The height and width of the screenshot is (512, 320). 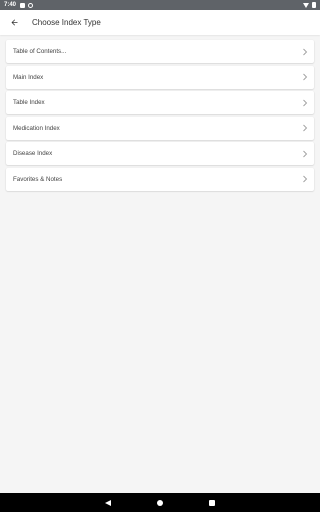 I want to click on index-item-main-index: Main Index, so click(x=160, y=77).